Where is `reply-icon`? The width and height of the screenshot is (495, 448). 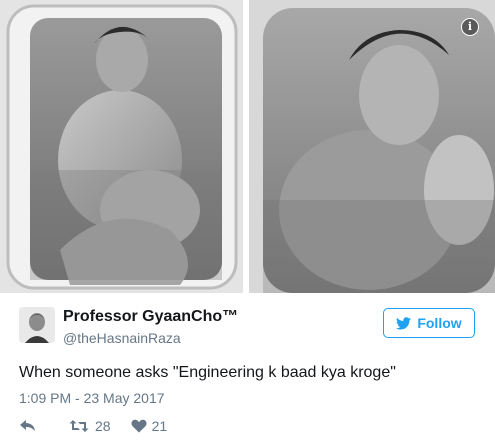
reply-icon is located at coordinates (27, 425).